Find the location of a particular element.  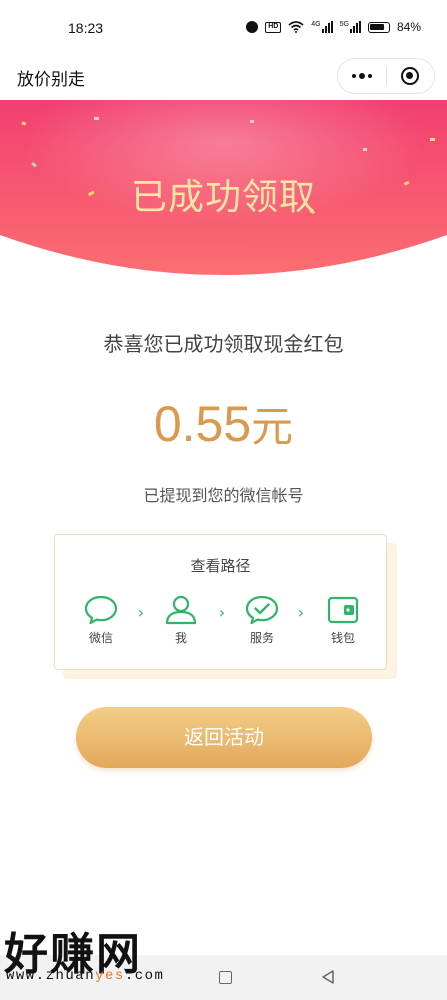

alarm-icon is located at coordinates (252, 27).